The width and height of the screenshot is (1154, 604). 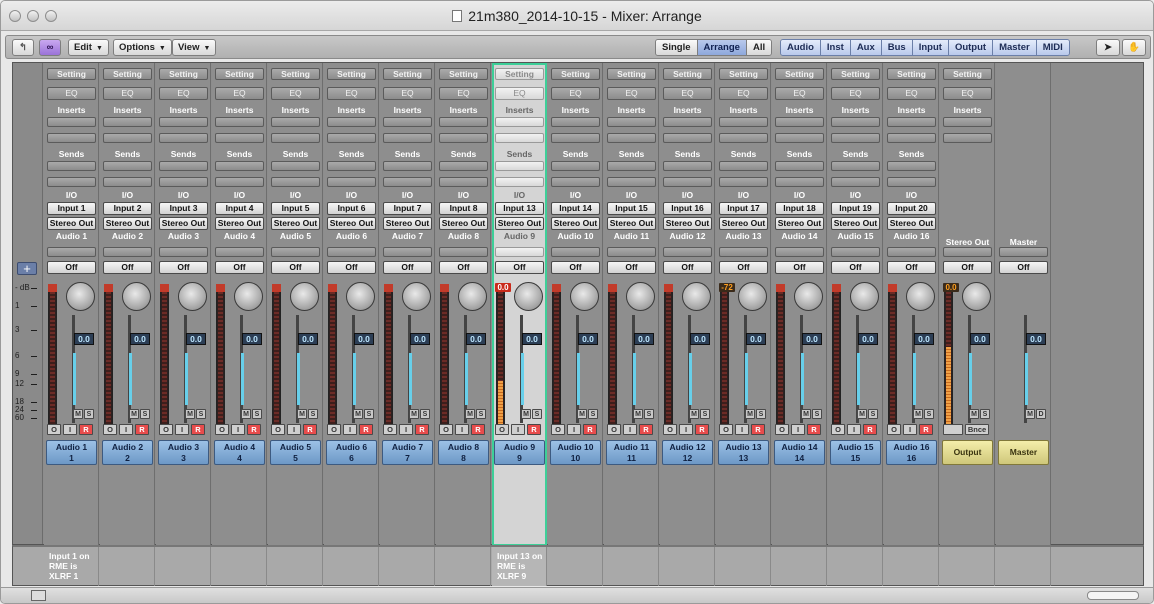 What do you see at coordinates (183, 208) in the screenshot?
I see `input-slot: Input 3` at bounding box center [183, 208].